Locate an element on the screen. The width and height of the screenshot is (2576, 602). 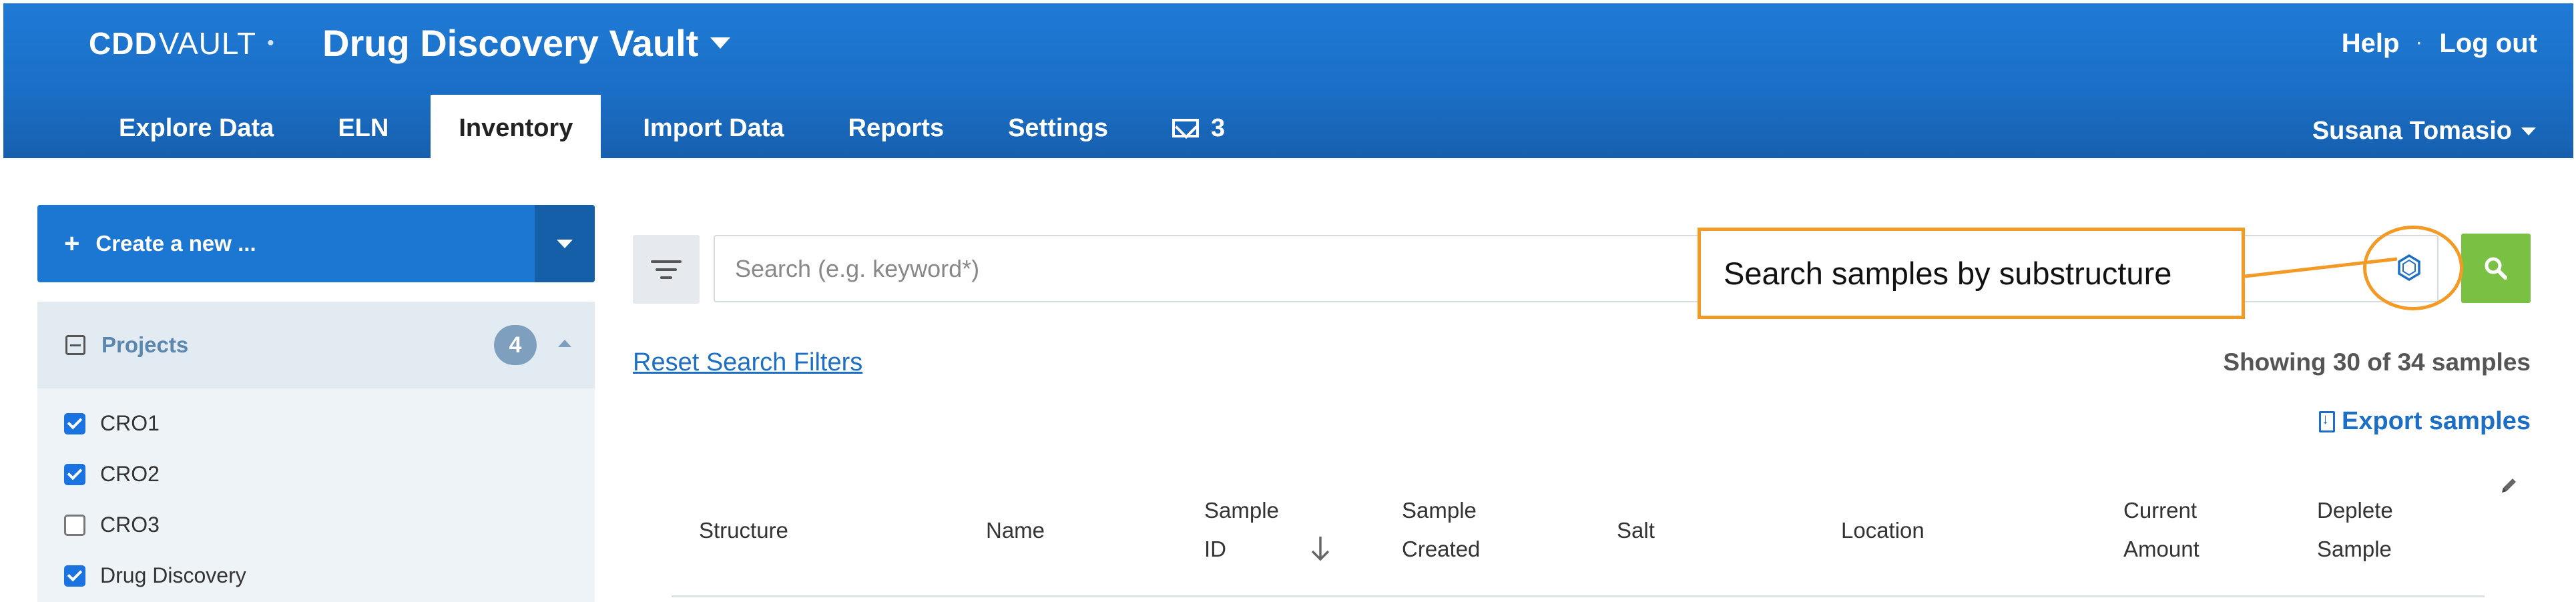
callout-text: Search samples by substructure is located at coordinates (1948, 273).